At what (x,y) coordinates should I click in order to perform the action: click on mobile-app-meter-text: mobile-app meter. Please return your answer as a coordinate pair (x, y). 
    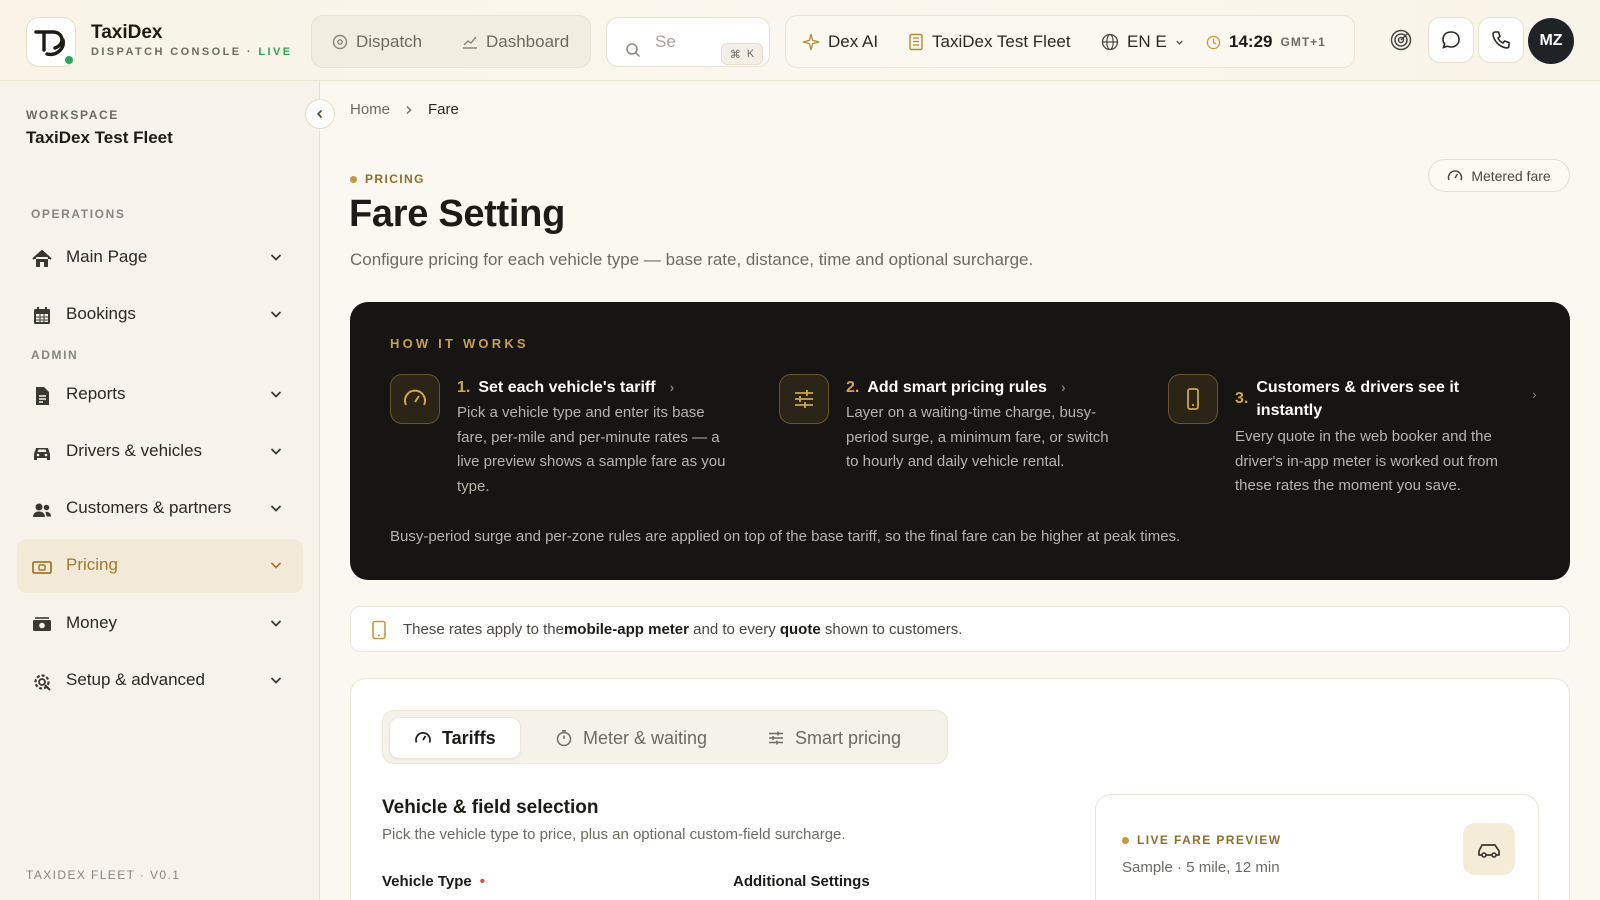
    Looking at the image, I should click on (626, 629).